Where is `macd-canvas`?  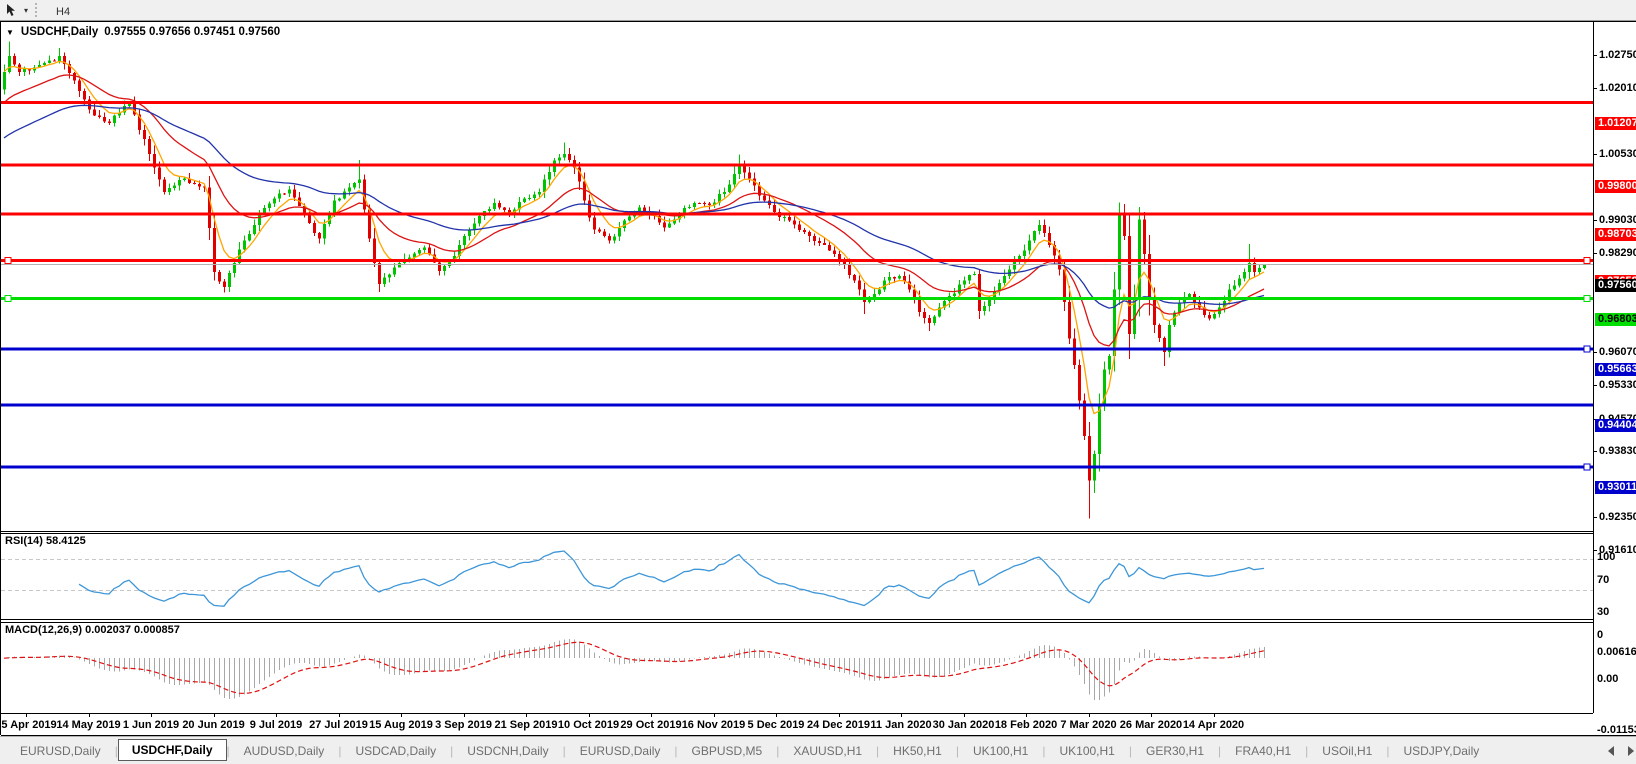
macd-canvas is located at coordinates (797, 668).